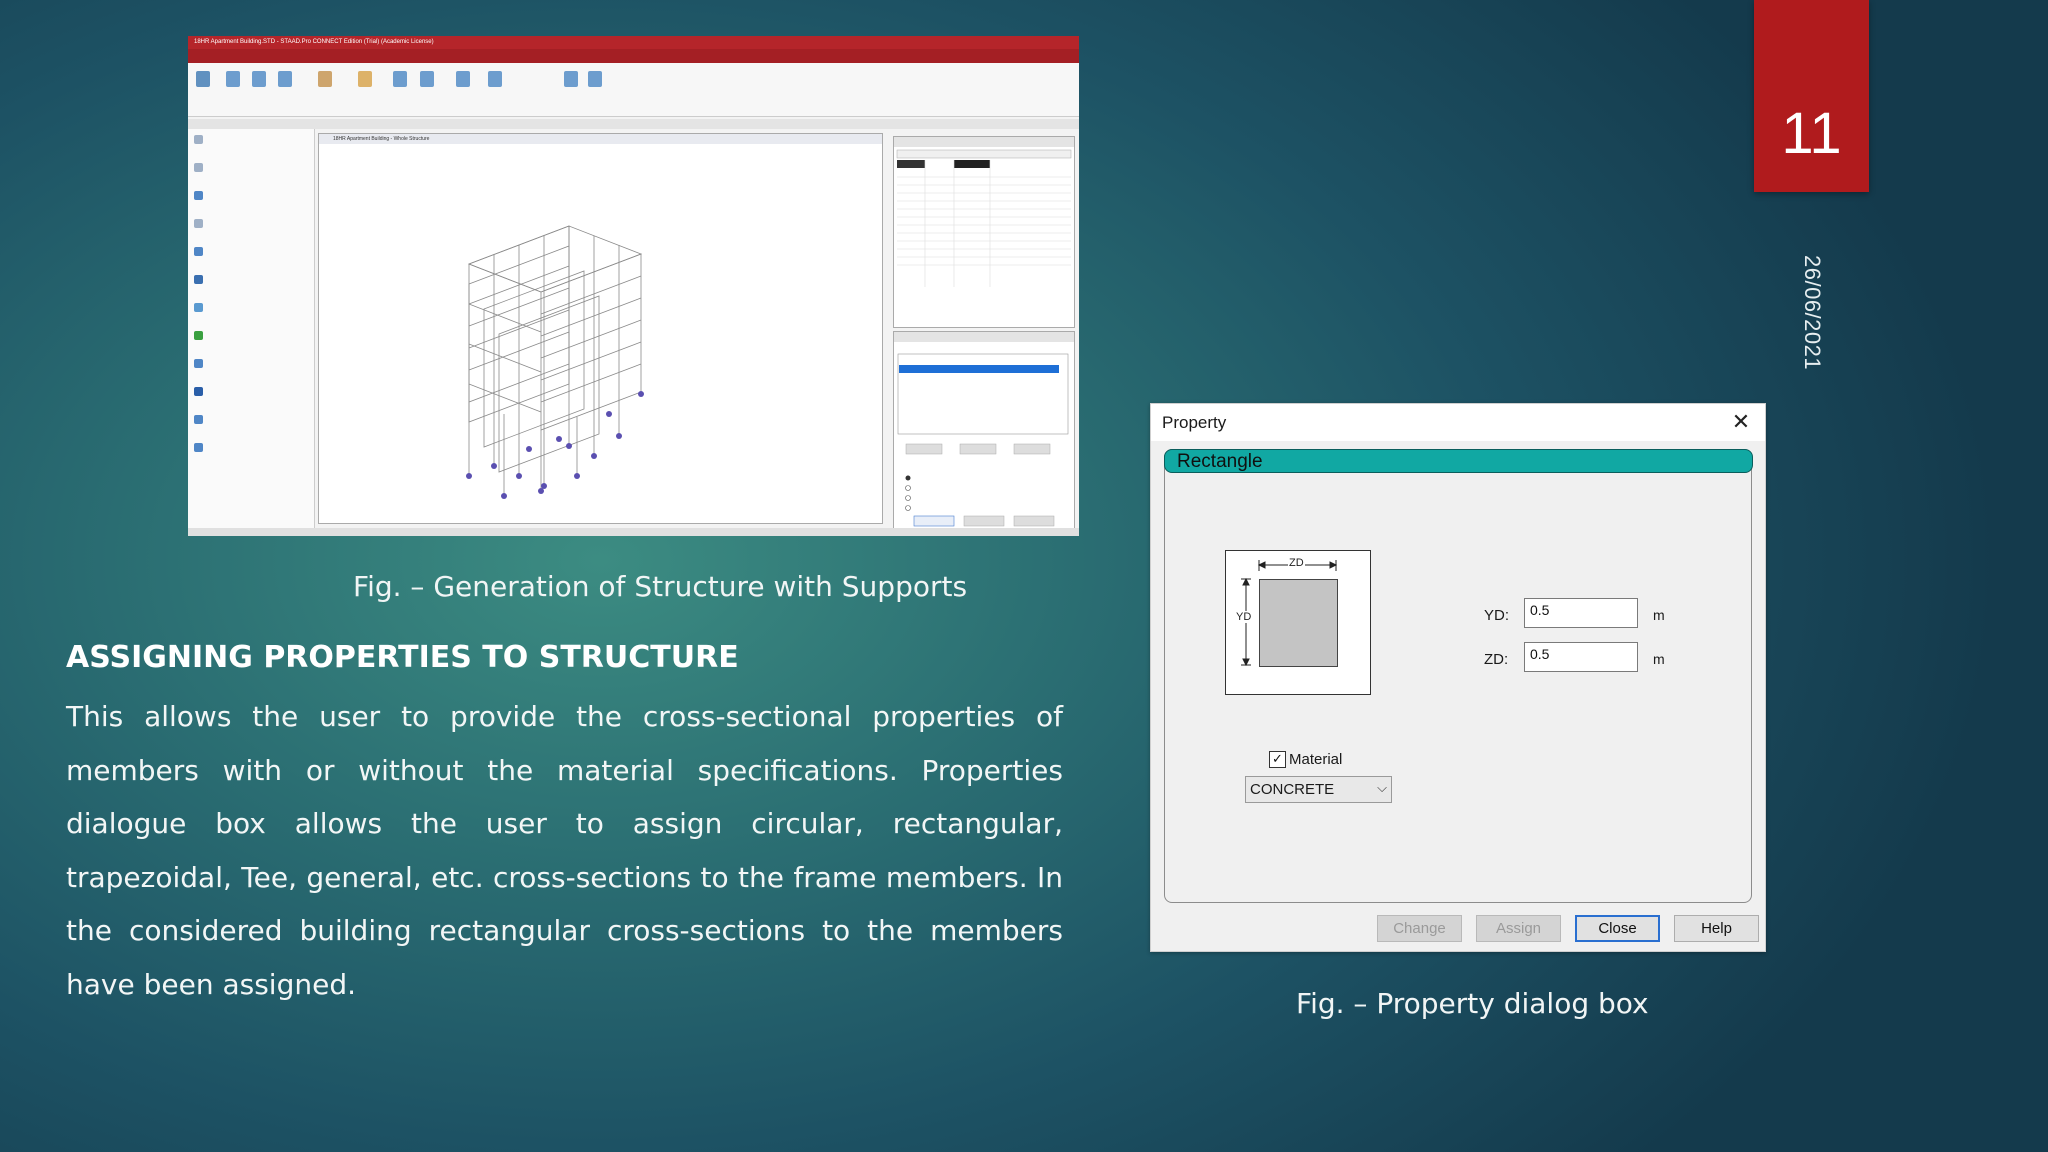 This screenshot has height=1152, width=2048. Describe the element at coordinates (1194, 422) in the screenshot. I see `dialog-title: Property` at that location.